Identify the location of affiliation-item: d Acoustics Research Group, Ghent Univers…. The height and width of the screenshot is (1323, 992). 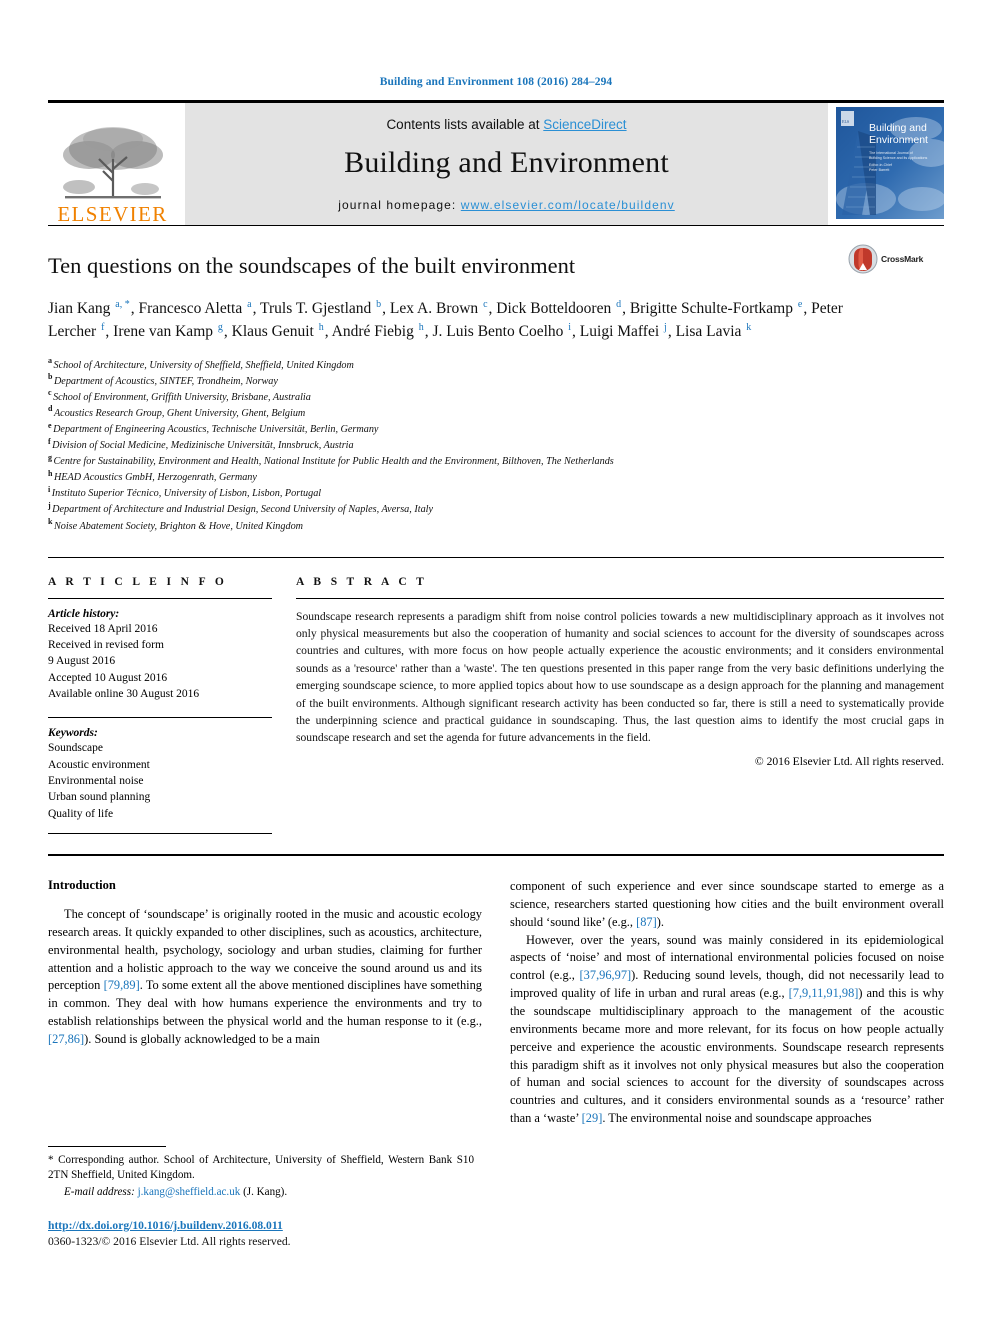
(496, 413).